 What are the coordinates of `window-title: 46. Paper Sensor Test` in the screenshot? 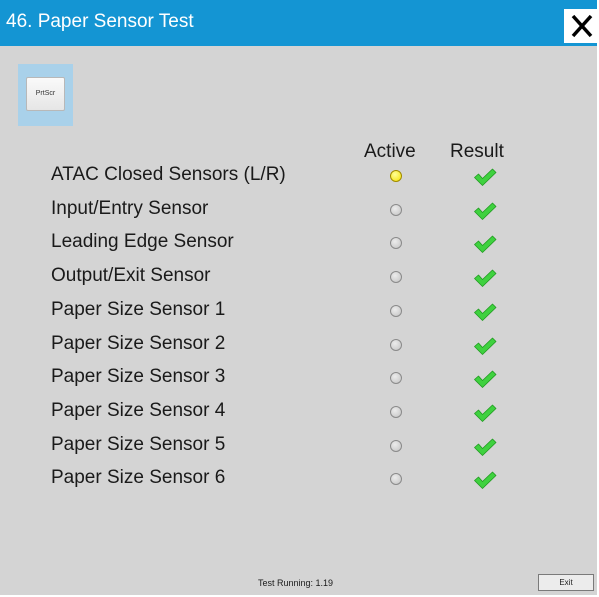 It's located at (100, 21).